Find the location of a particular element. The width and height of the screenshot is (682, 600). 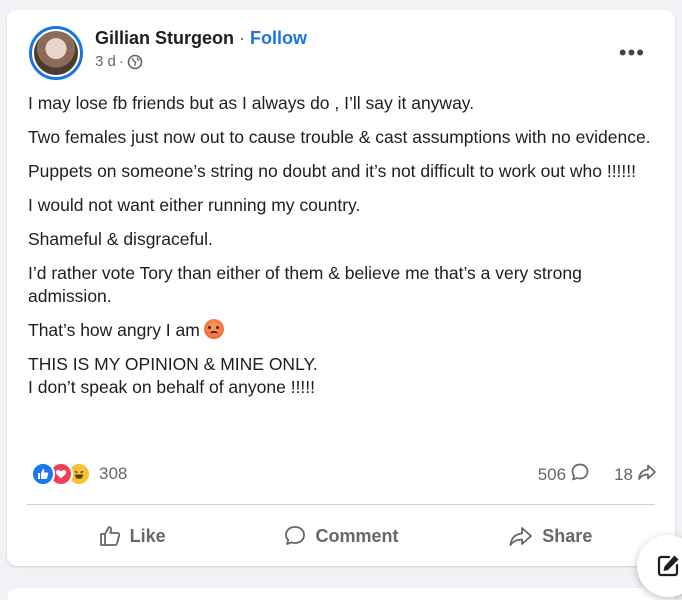

post-meta: 3 d · is located at coordinates (119, 61).